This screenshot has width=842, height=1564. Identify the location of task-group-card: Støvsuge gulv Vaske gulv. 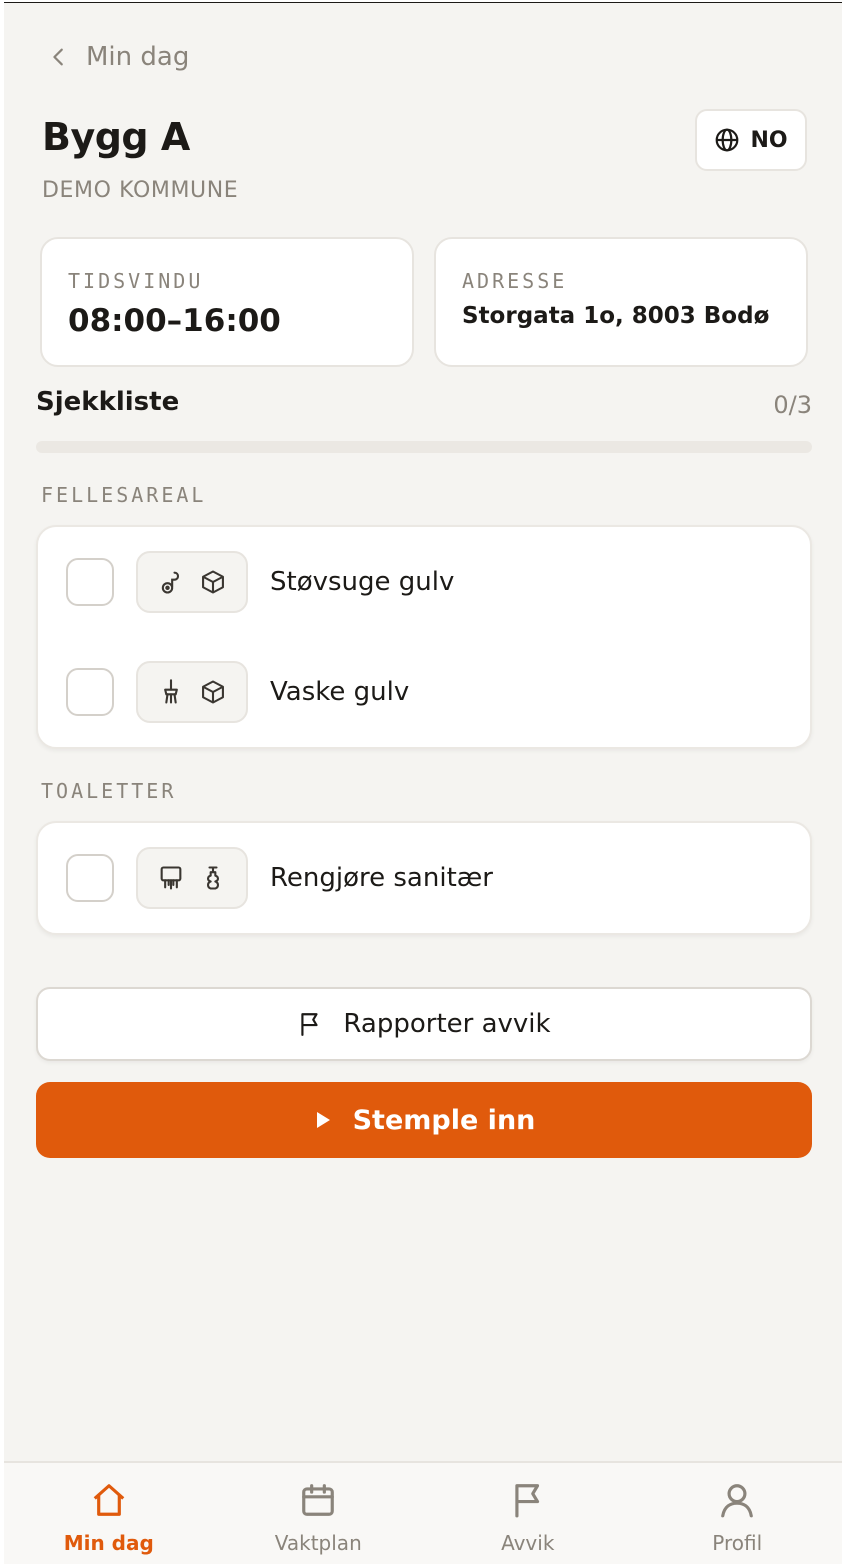
(424, 637).